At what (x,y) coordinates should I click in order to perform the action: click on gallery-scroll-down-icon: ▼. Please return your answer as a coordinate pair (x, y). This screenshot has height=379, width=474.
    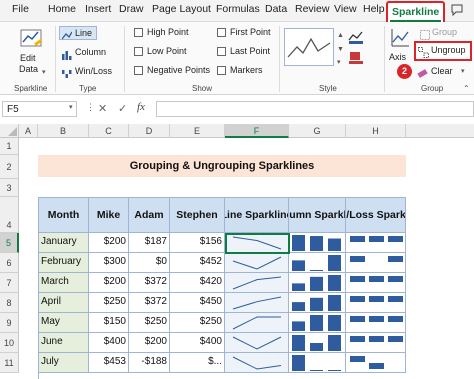
    Looking at the image, I should click on (340, 49).